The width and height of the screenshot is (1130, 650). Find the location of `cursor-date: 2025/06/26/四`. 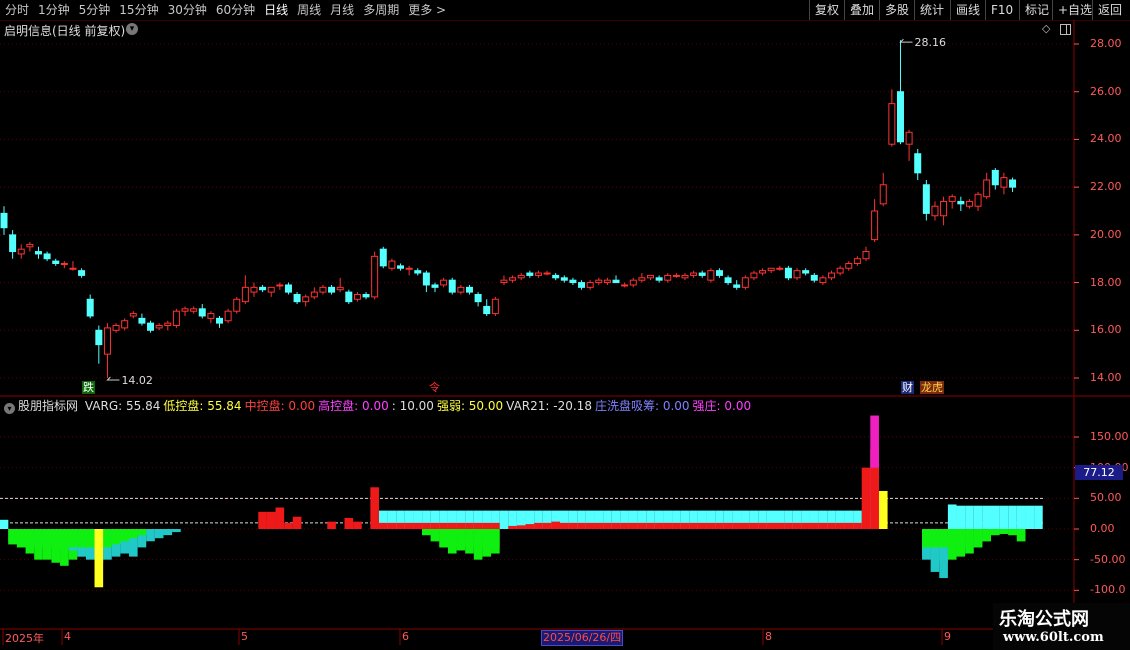

cursor-date: 2025/06/26/四 is located at coordinates (582, 638).